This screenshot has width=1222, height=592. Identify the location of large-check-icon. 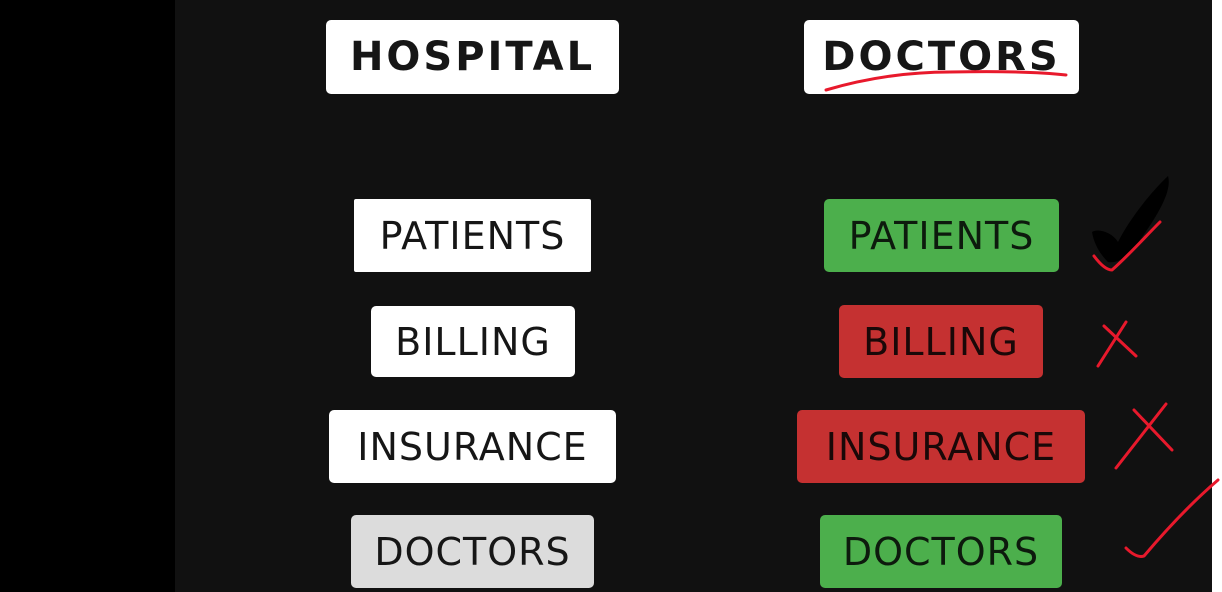
(1130, 219).